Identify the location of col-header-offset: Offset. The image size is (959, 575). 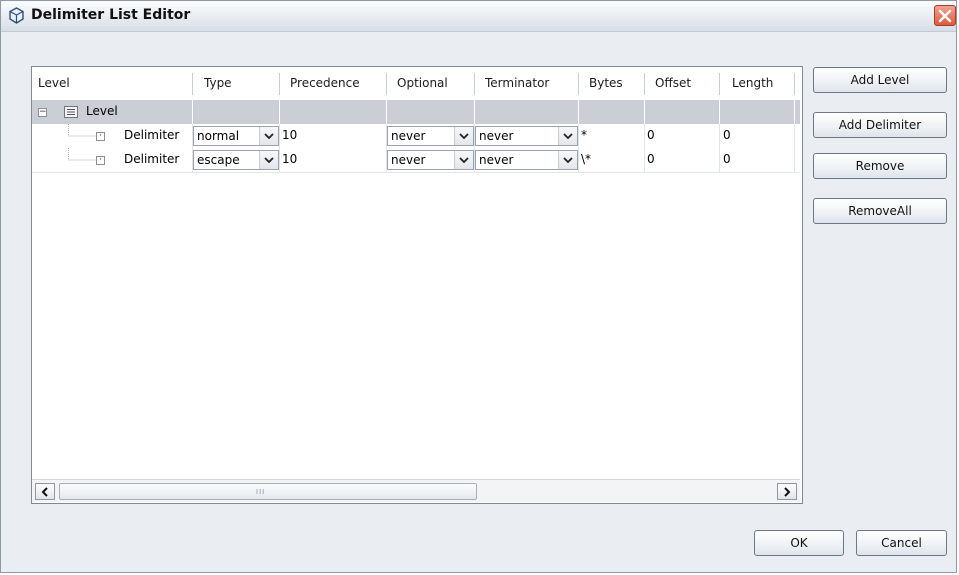
(673, 83).